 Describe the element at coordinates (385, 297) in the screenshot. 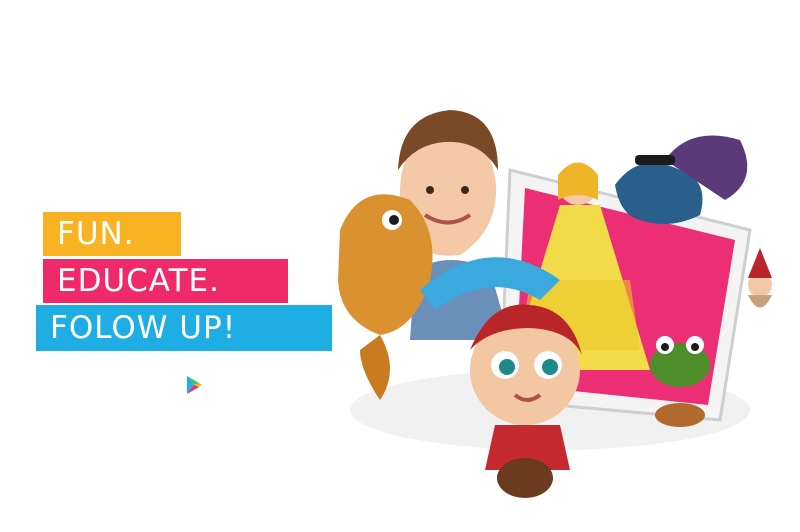

I see `fish-character` at that location.